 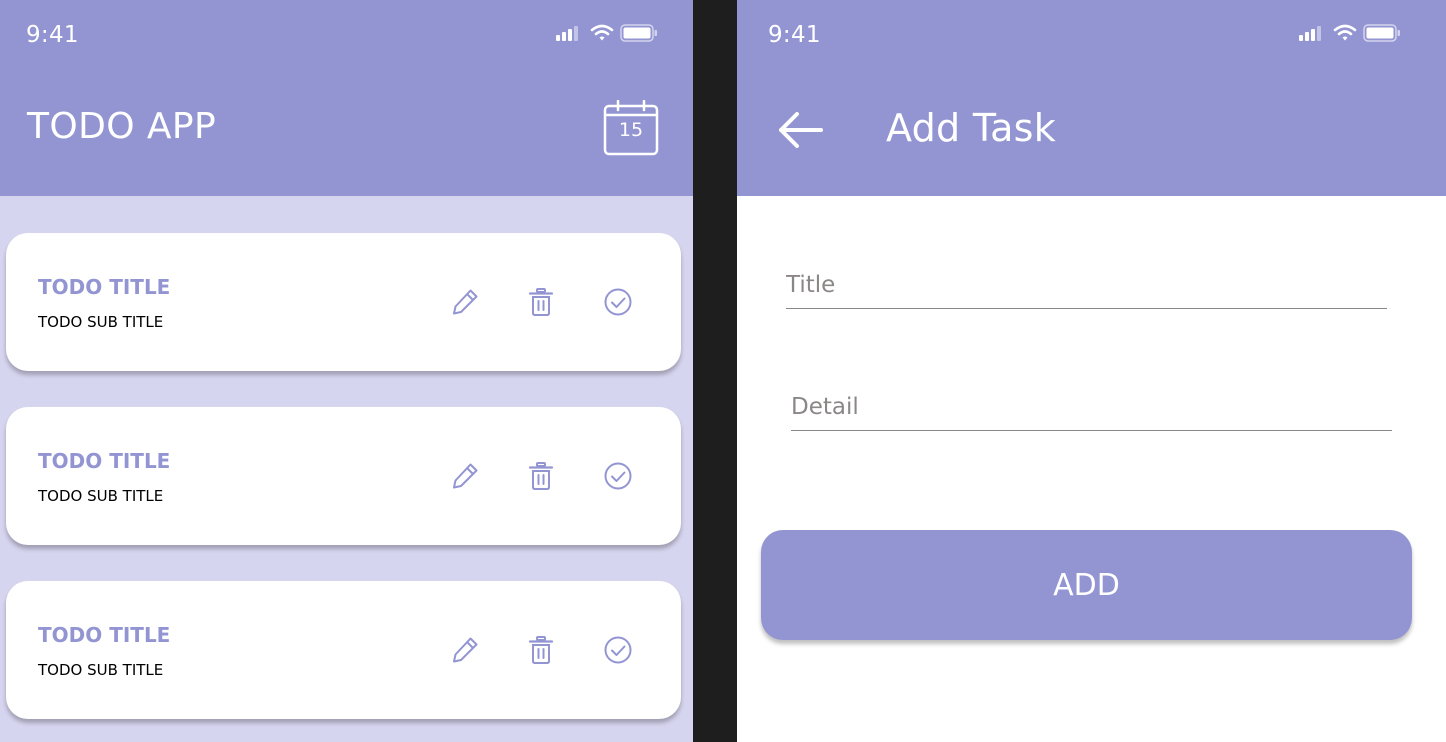 I want to click on title-field, so click(x=1086, y=290).